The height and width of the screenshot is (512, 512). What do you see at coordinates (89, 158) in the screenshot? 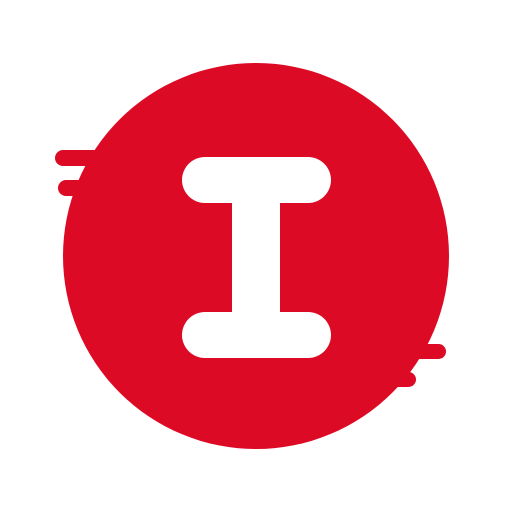
I see `speed-line-left-top` at bounding box center [89, 158].